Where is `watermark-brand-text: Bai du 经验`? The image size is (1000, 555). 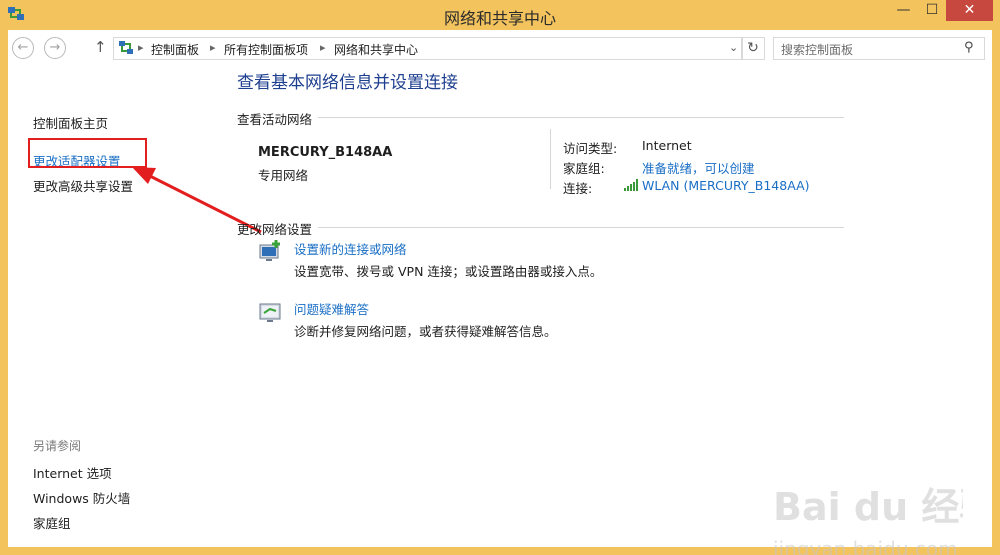 watermark-brand-text: Bai du 经验 is located at coordinates (868, 507).